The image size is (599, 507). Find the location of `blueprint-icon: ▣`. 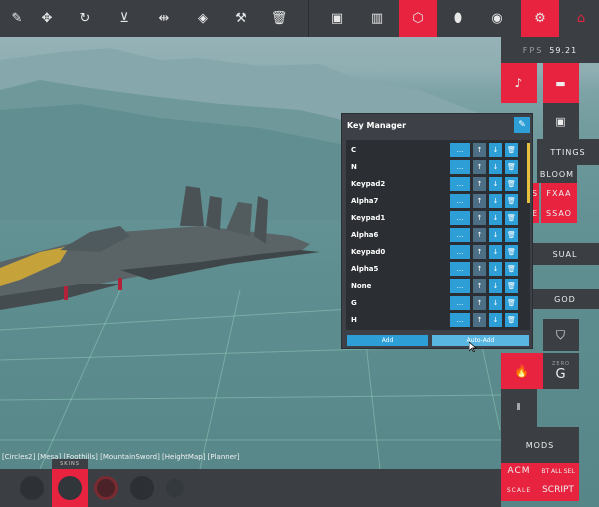

blueprint-icon: ▣ is located at coordinates (337, 18).